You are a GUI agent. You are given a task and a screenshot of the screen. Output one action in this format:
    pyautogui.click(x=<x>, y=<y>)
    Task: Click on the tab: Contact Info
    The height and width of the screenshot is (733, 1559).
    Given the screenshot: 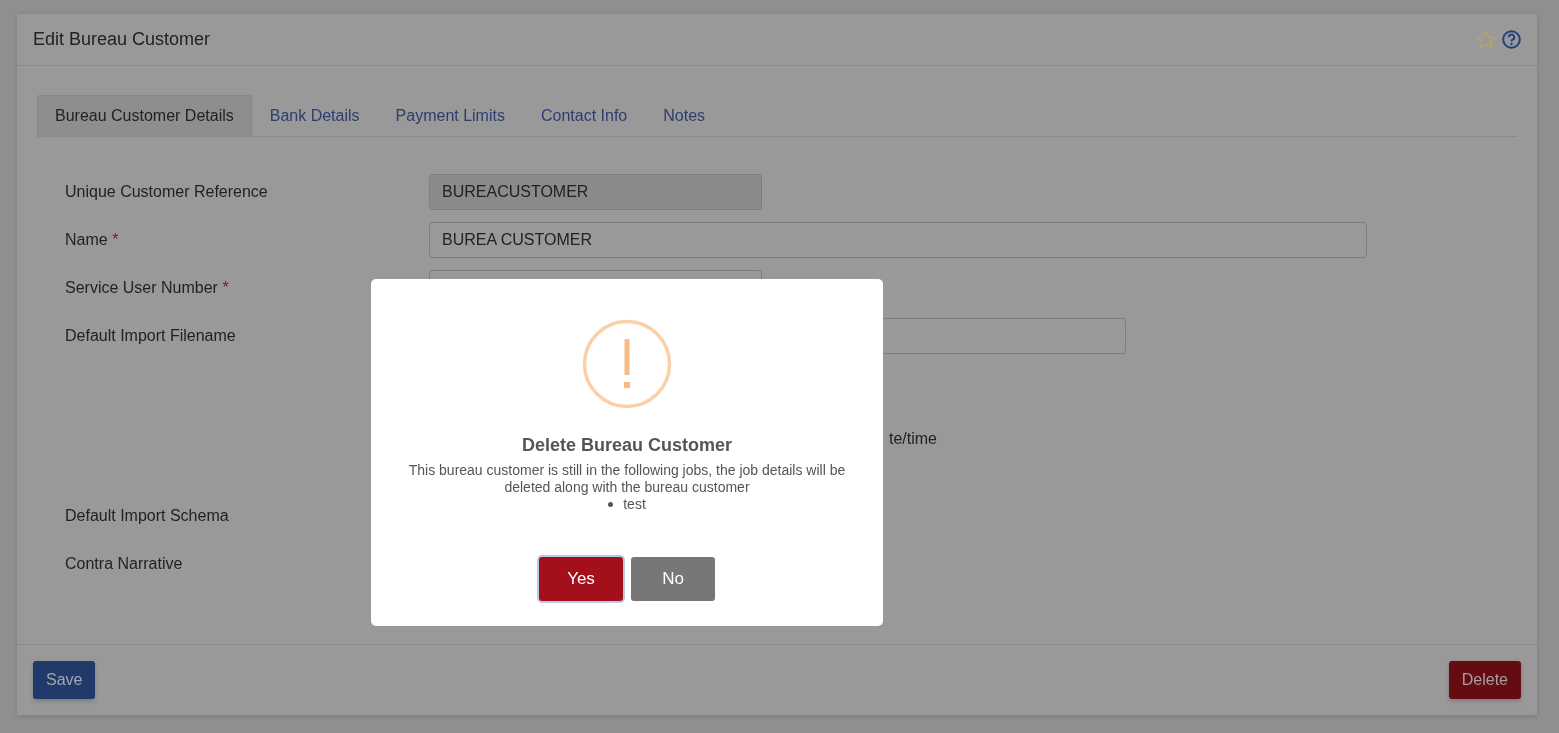 What is the action you would take?
    pyautogui.click(x=584, y=115)
    